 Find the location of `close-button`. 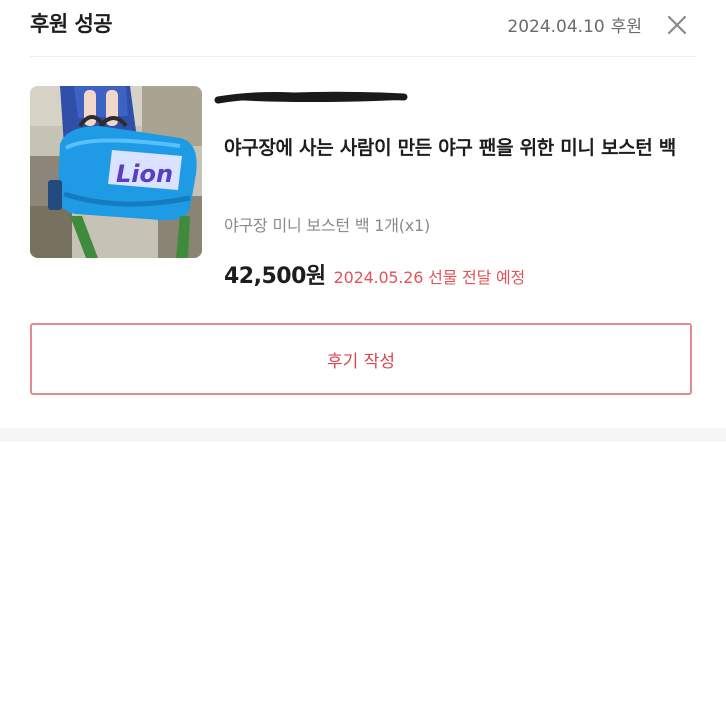

close-button is located at coordinates (677, 25).